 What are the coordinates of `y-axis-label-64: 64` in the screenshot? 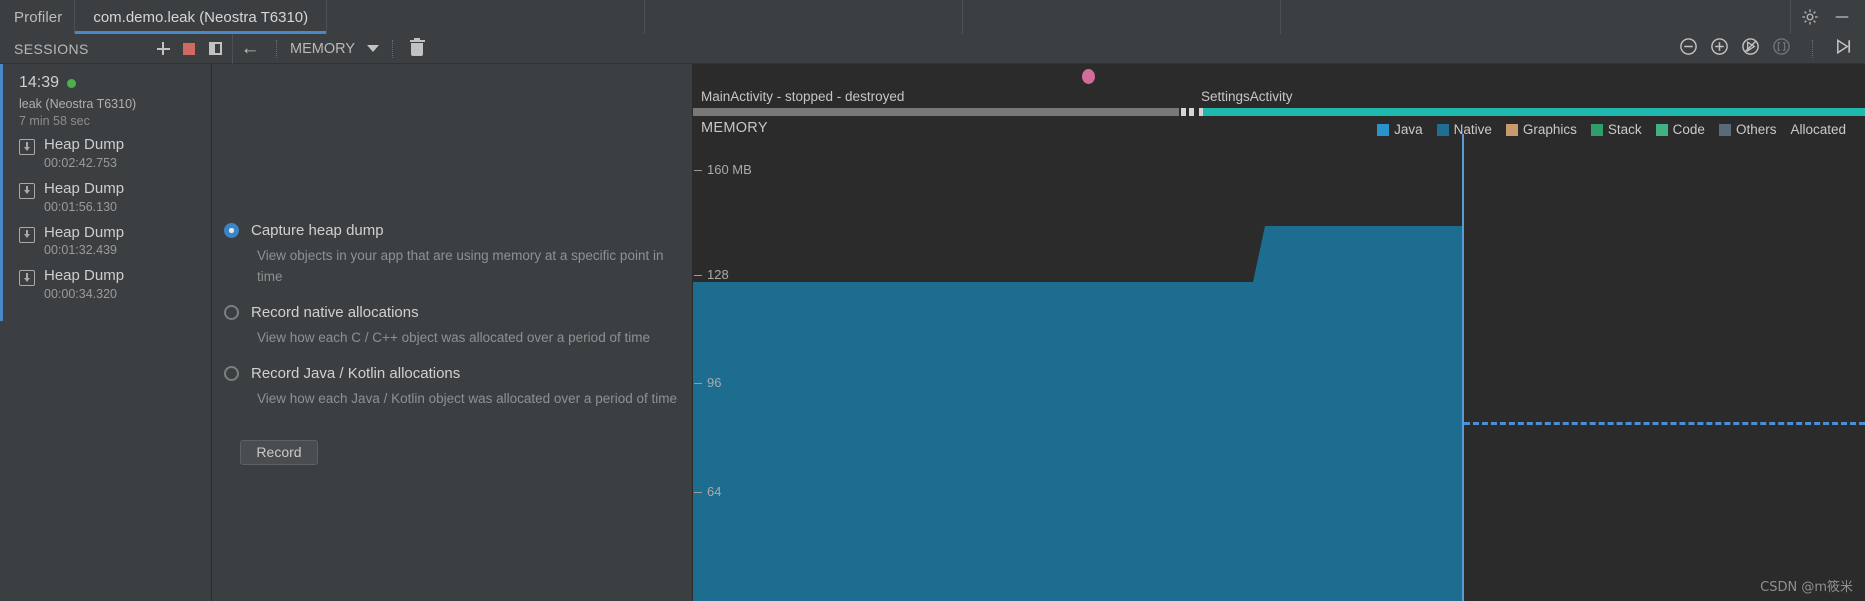 It's located at (714, 491).